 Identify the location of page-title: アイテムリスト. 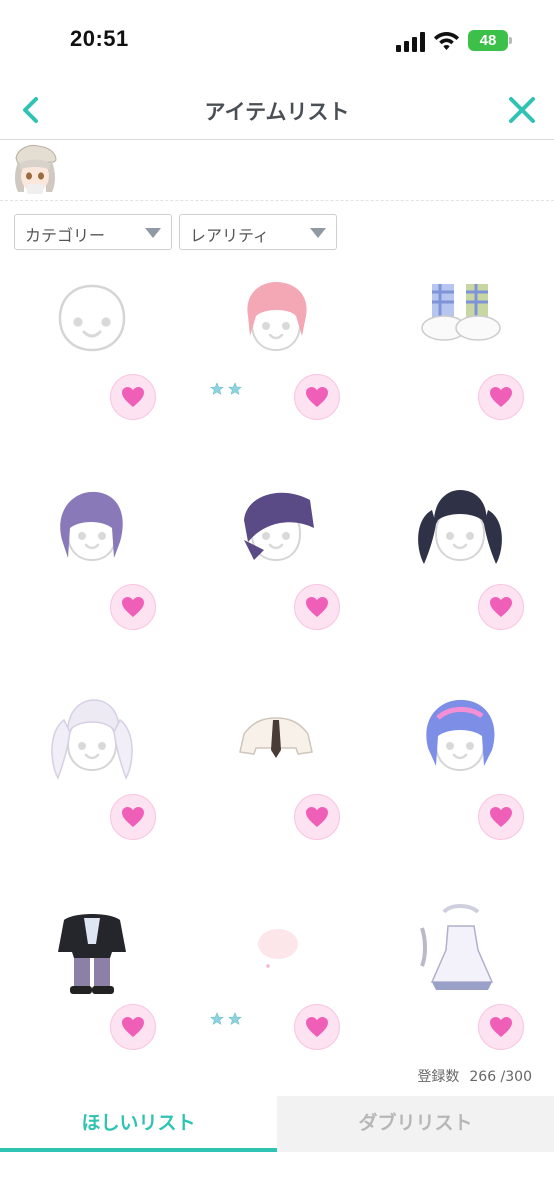
(277, 112).